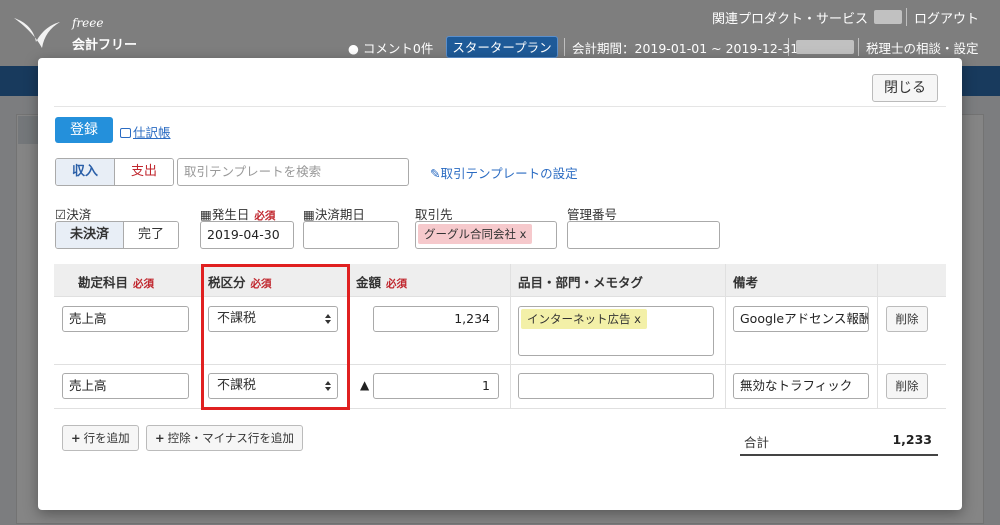 Image resolution: width=1000 pixels, height=525 pixels. What do you see at coordinates (88, 23) in the screenshot?
I see `logo-wordmark: freee` at bounding box center [88, 23].